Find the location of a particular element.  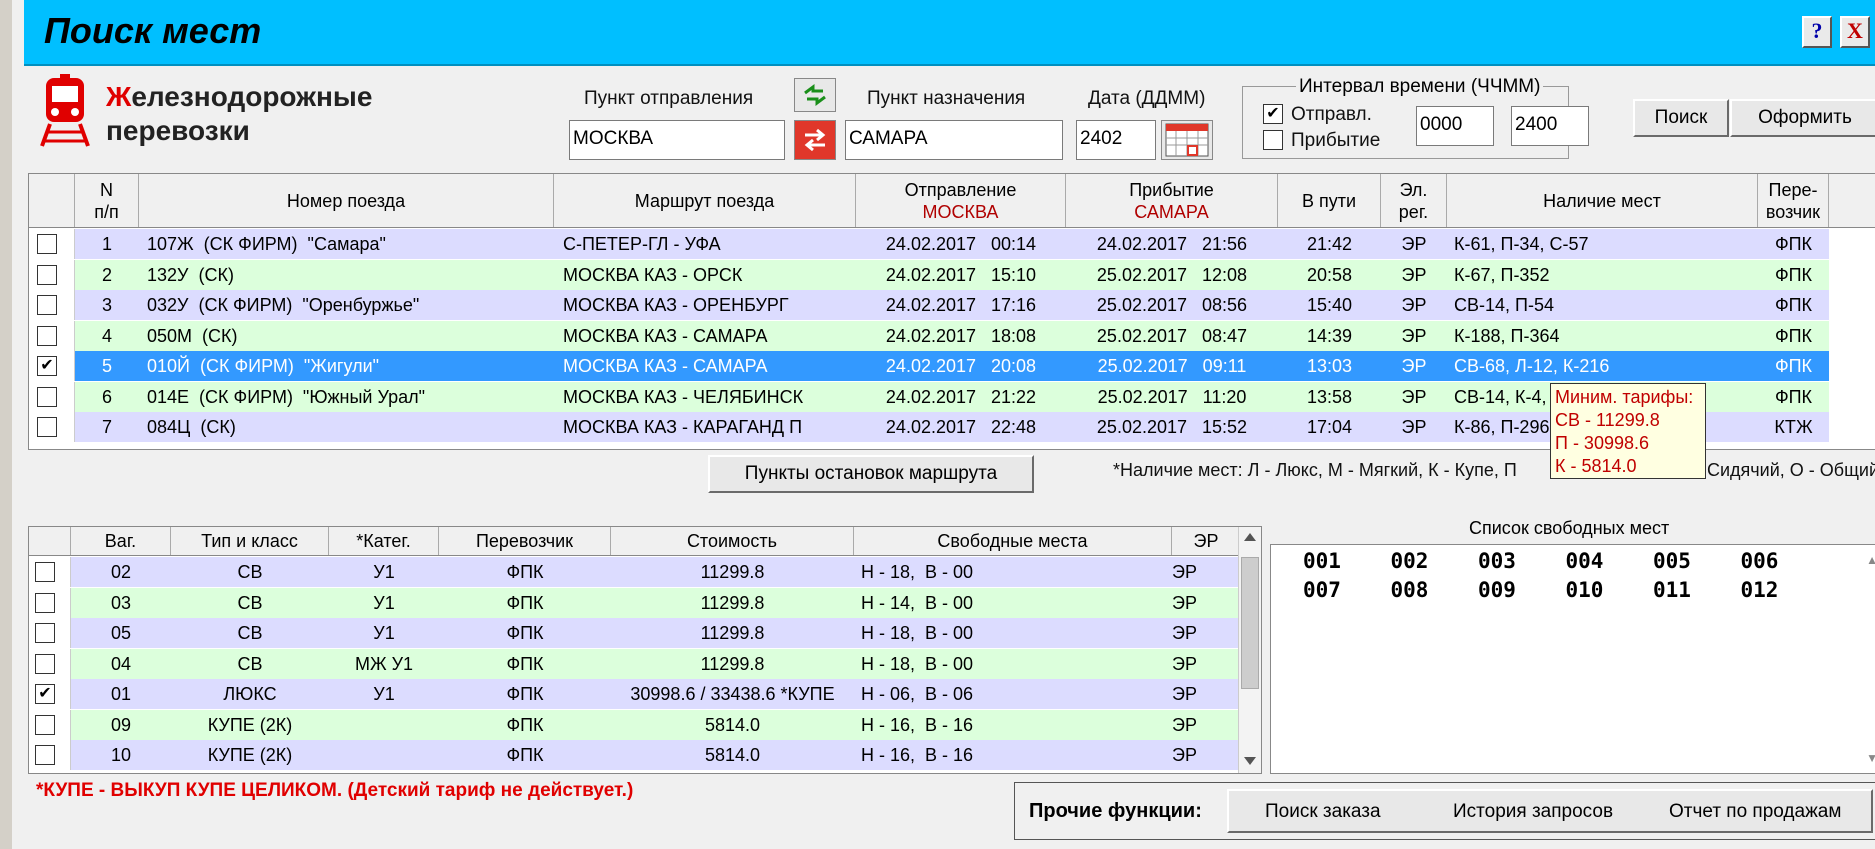

seat-item: 003 is located at coordinates (1497, 561).